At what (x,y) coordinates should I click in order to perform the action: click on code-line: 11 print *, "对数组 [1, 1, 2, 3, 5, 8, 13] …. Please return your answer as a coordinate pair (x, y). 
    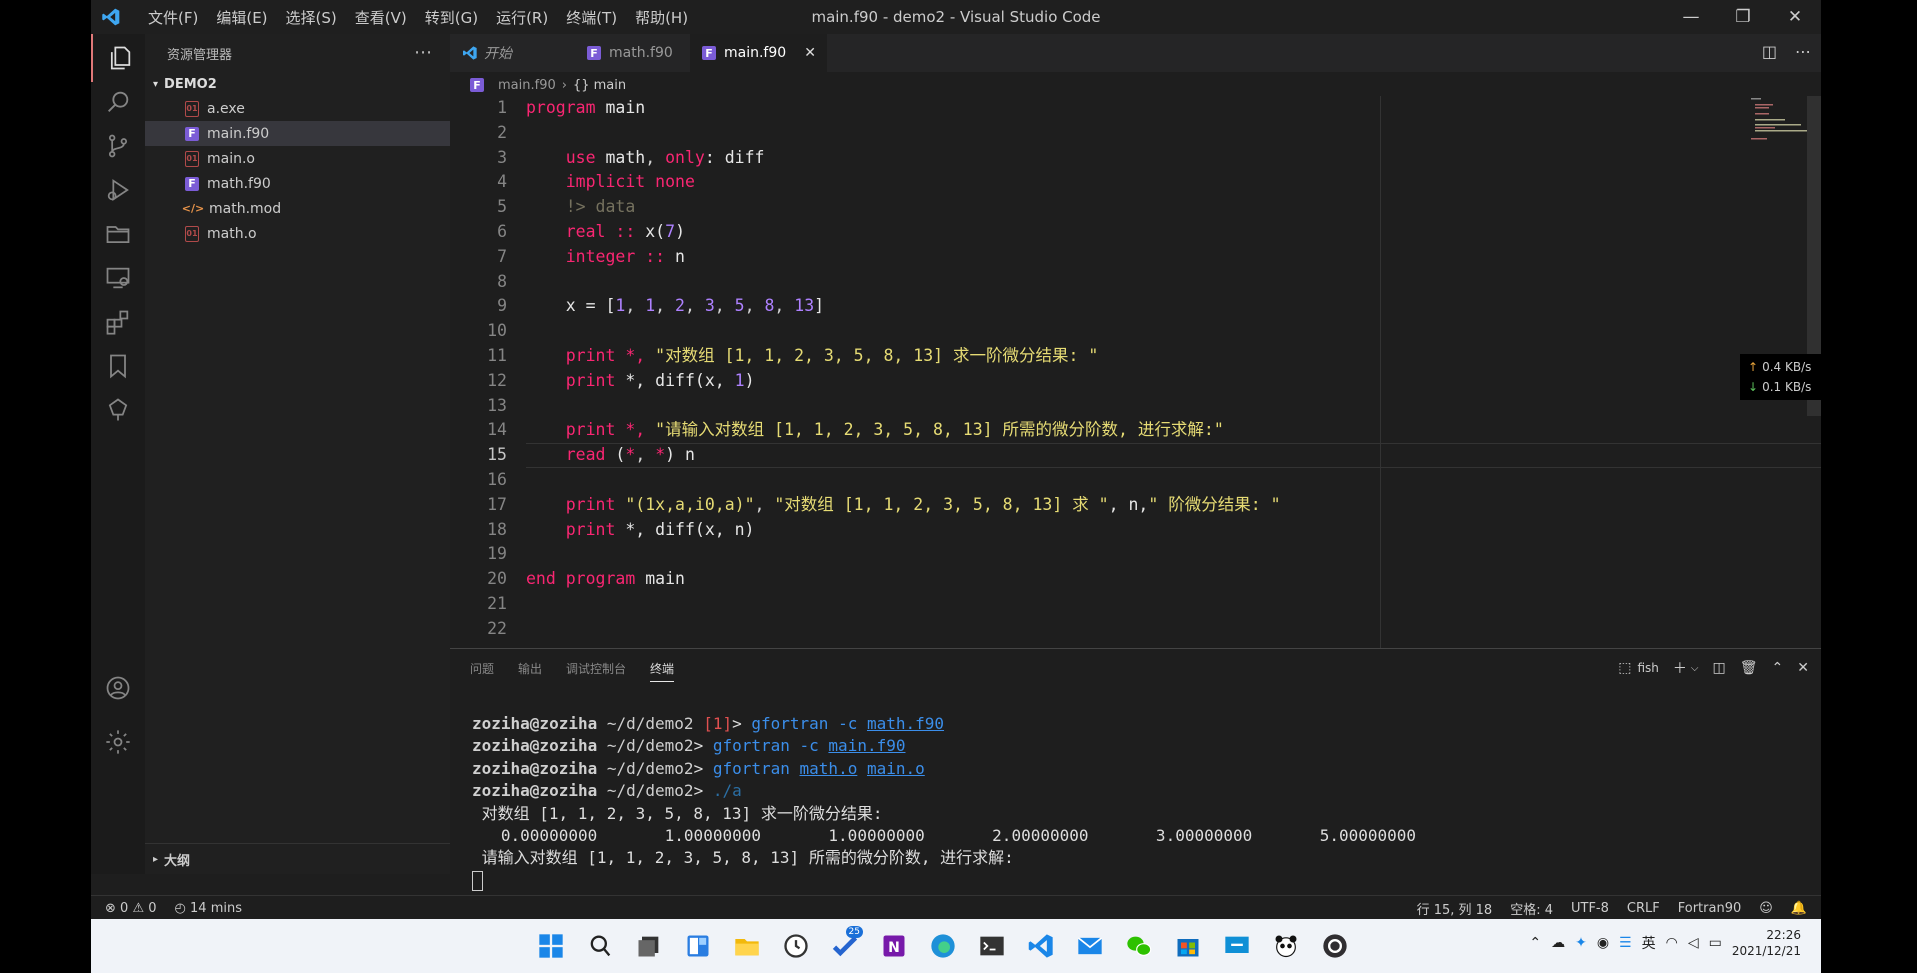
    Looking at the image, I should click on (793, 355).